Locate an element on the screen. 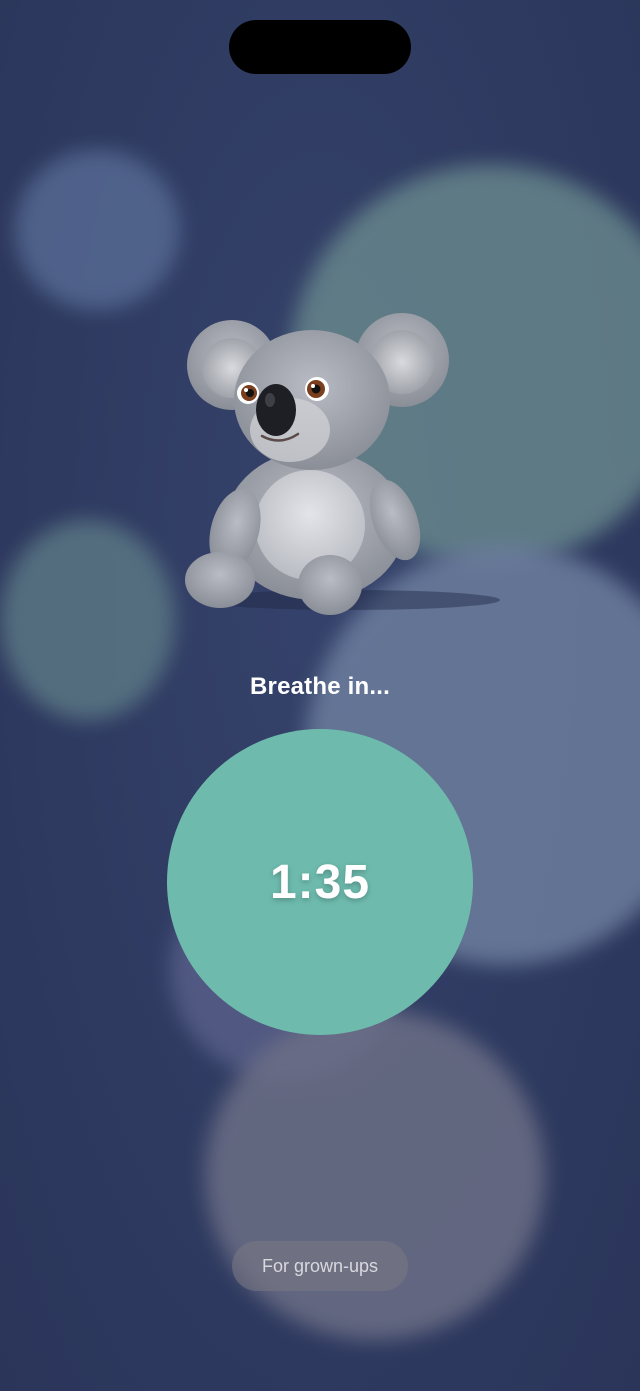 The image size is (640, 1391). for-grown-ups-button: For grown-ups is located at coordinates (320, 1266).